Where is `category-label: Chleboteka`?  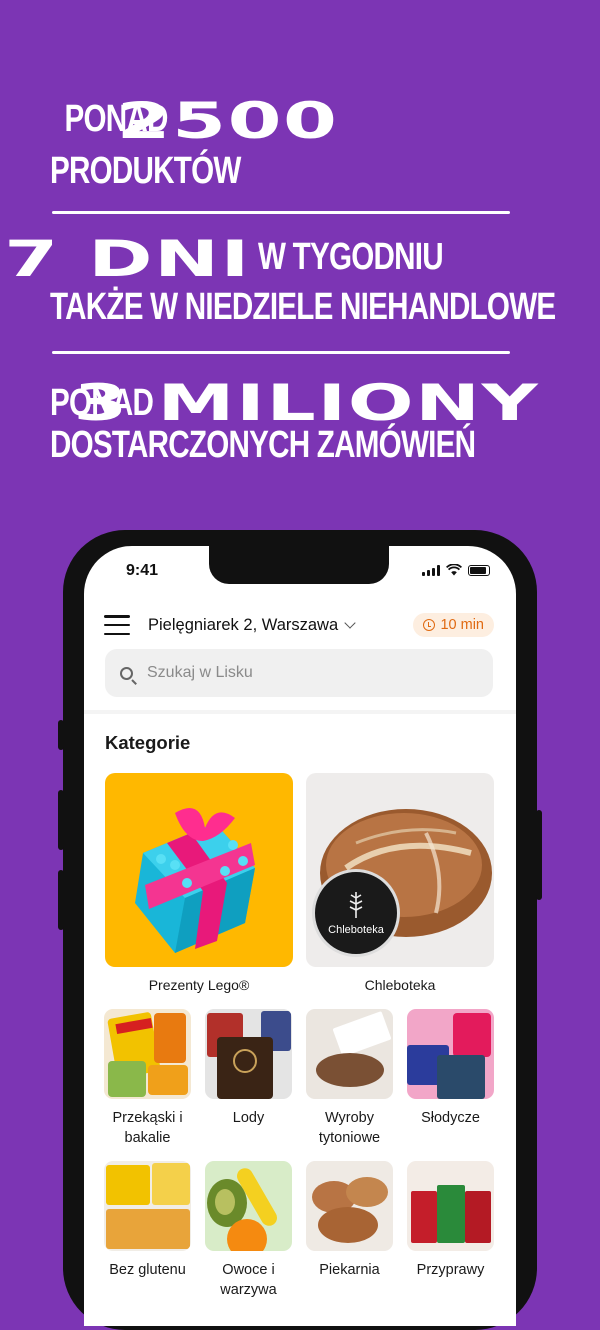
category-label: Chleboteka is located at coordinates (400, 985).